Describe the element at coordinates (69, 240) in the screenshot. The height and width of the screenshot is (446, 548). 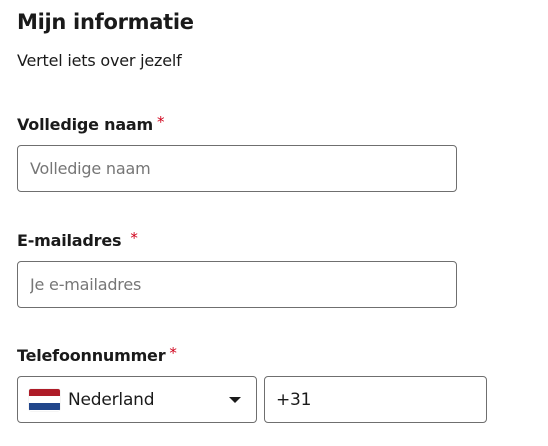
I see `email-label-text: E-mailadres` at that location.